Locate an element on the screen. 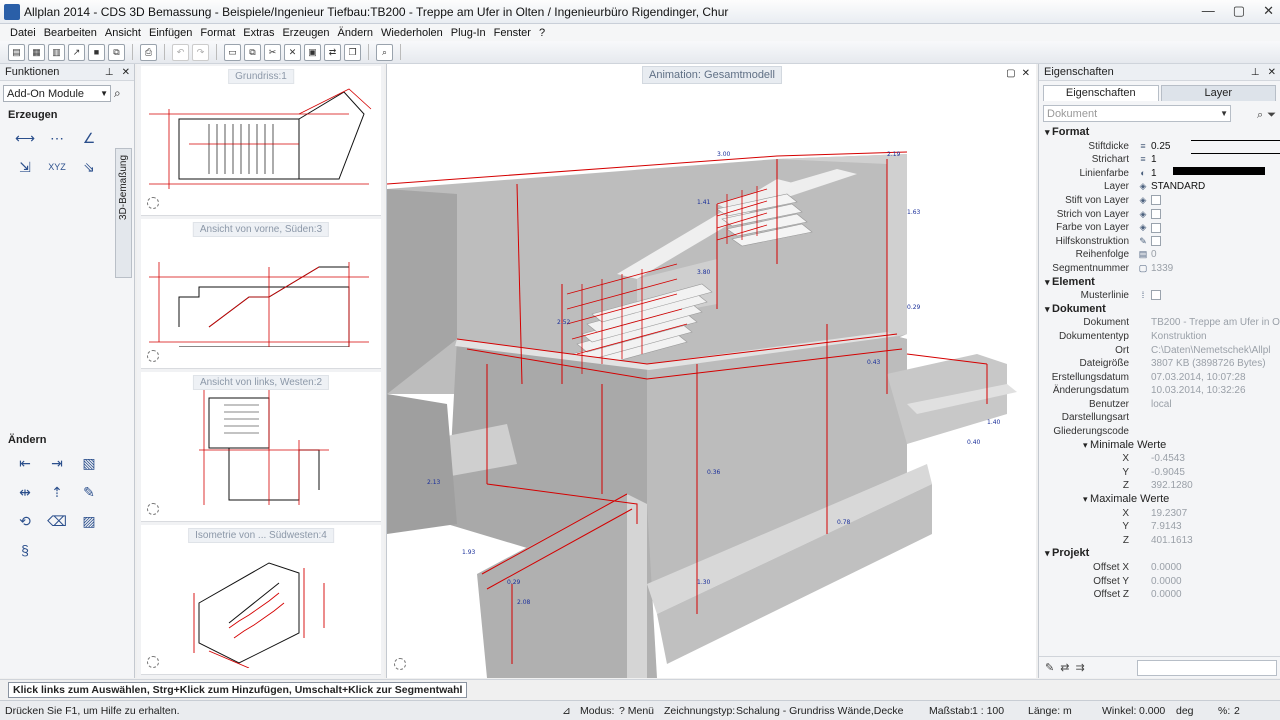 Image resolution: width=1280 pixels, height=720 pixels. print-icon: ⎙ is located at coordinates (148, 52).